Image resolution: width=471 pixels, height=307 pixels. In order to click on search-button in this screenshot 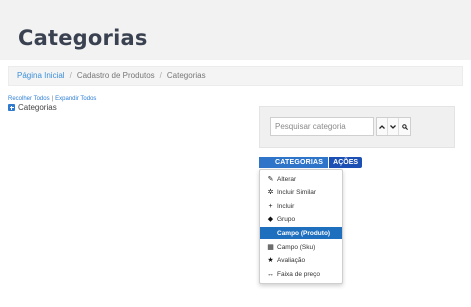, I will do `click(404, 126)`.